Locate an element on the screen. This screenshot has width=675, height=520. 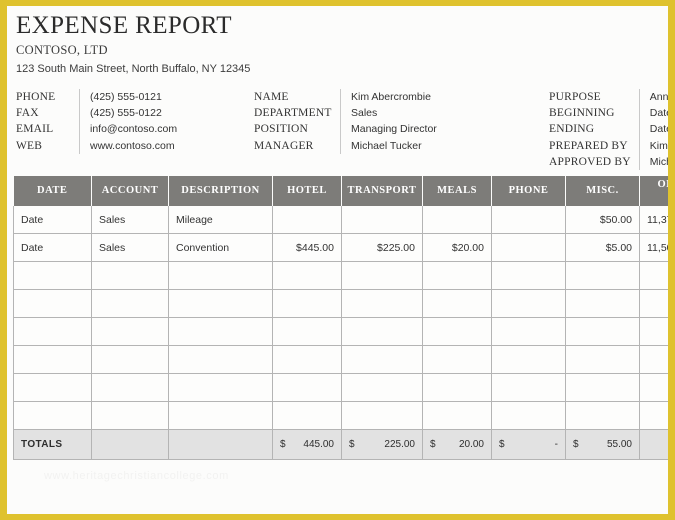
column-header-phone: PHONE is located at coordinates (528, 191).